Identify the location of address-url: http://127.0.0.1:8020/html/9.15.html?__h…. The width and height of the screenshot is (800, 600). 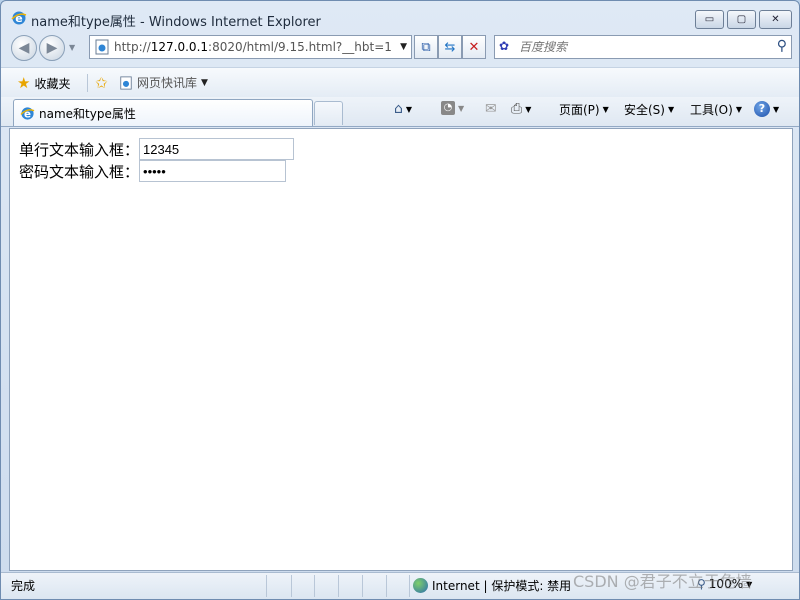
(253, 47).